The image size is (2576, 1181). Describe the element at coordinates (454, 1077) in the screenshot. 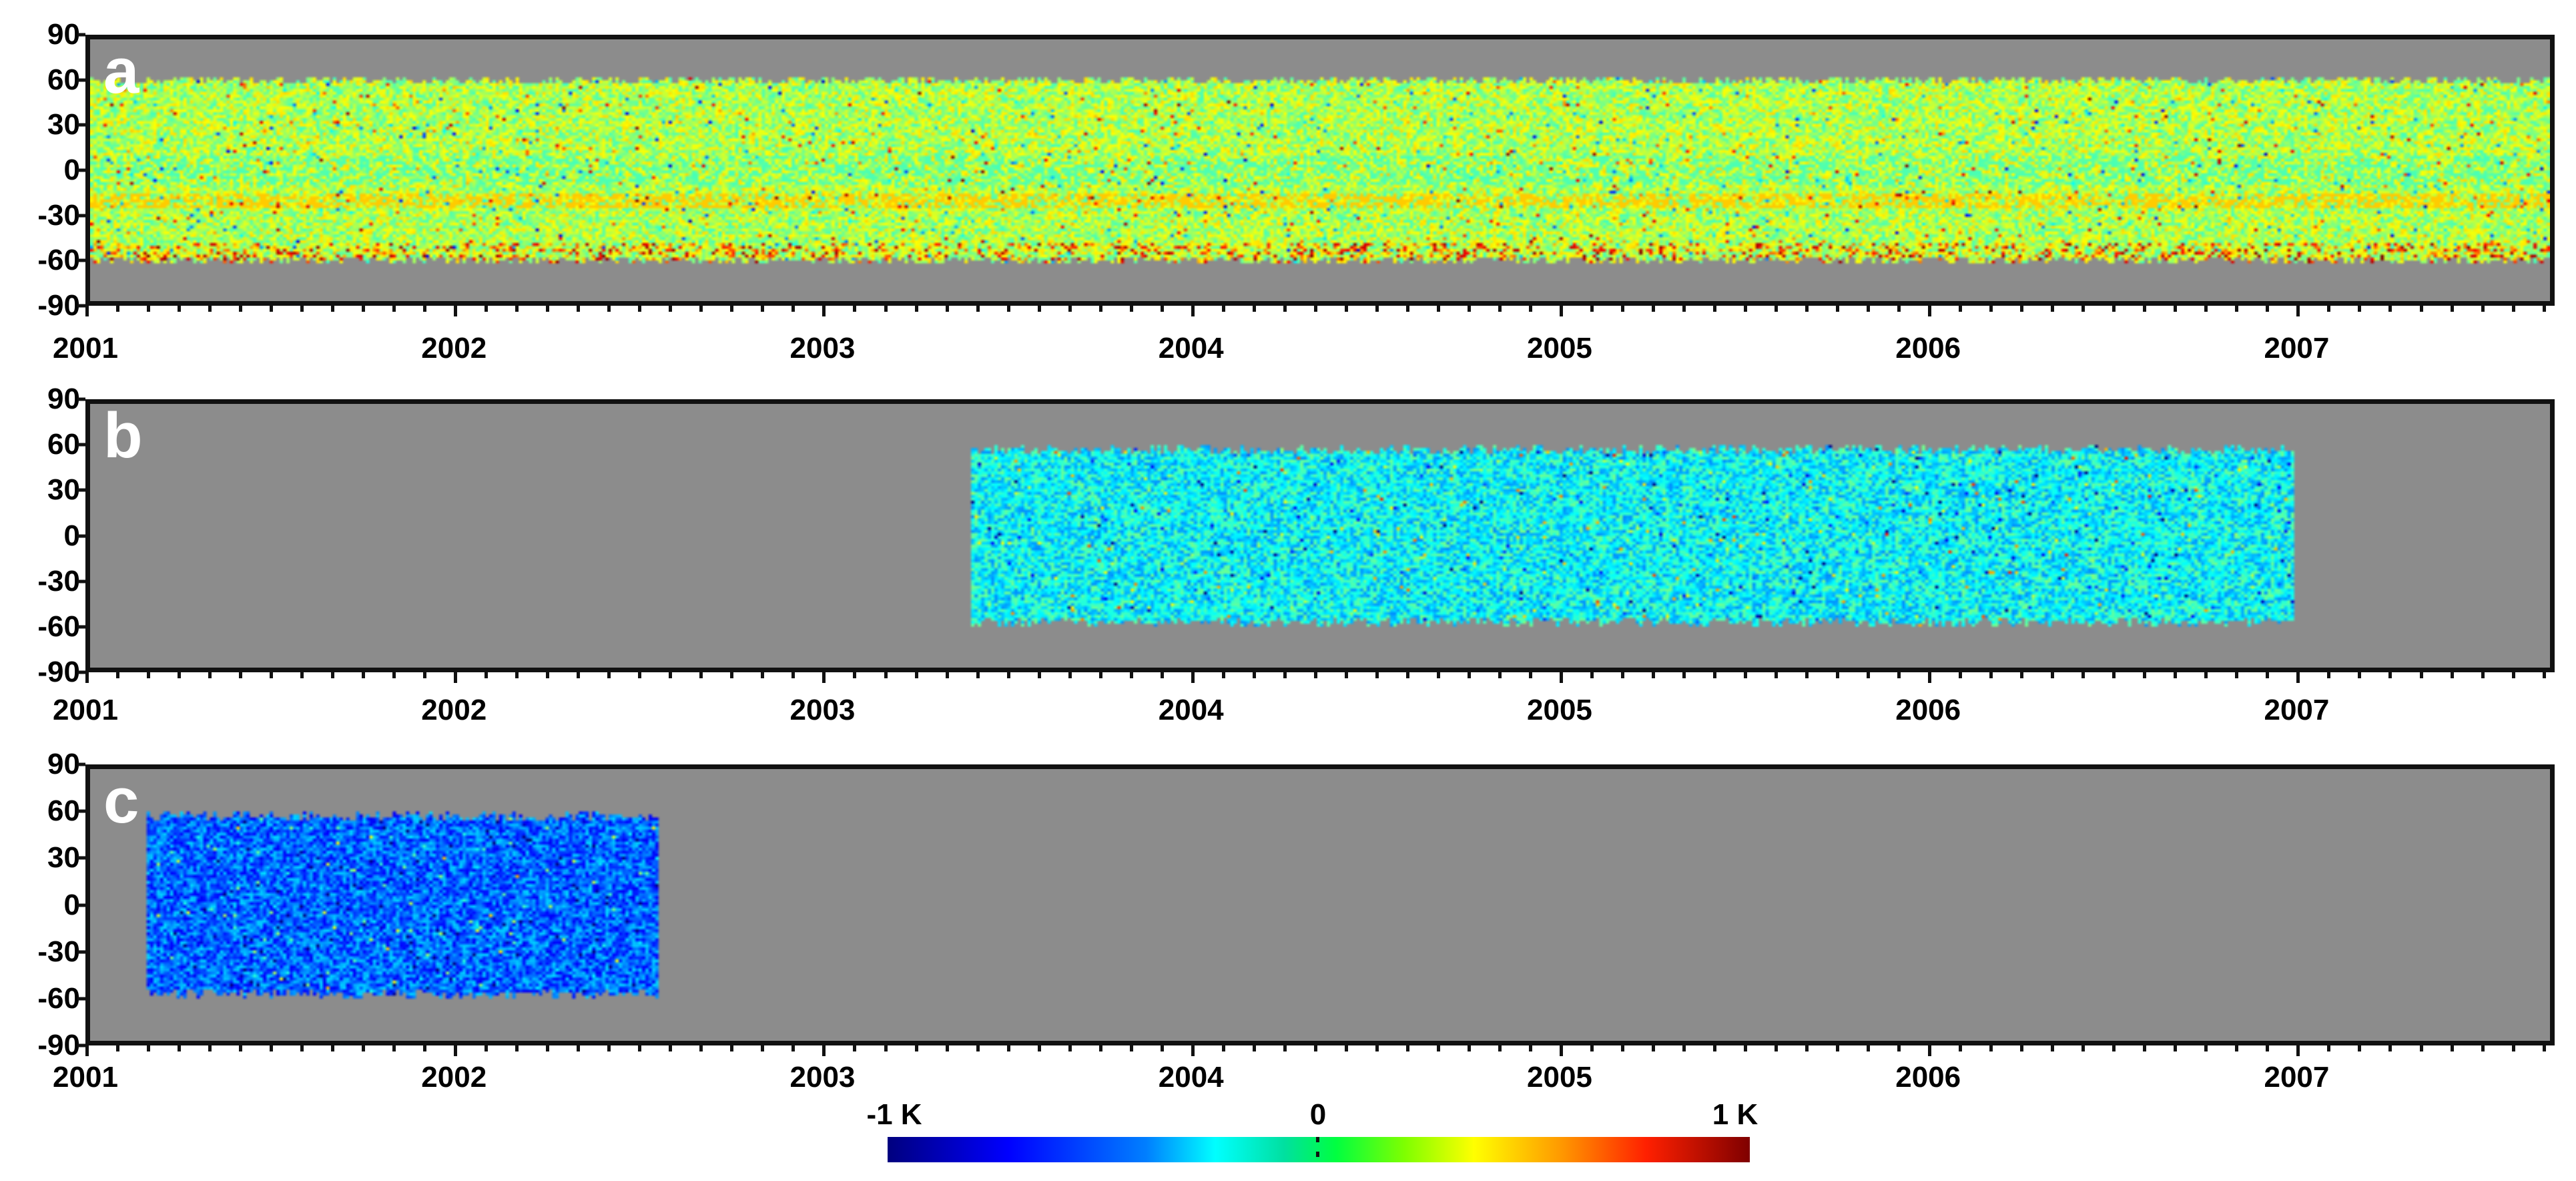

I see `x-tick-label: 2002` at that location.